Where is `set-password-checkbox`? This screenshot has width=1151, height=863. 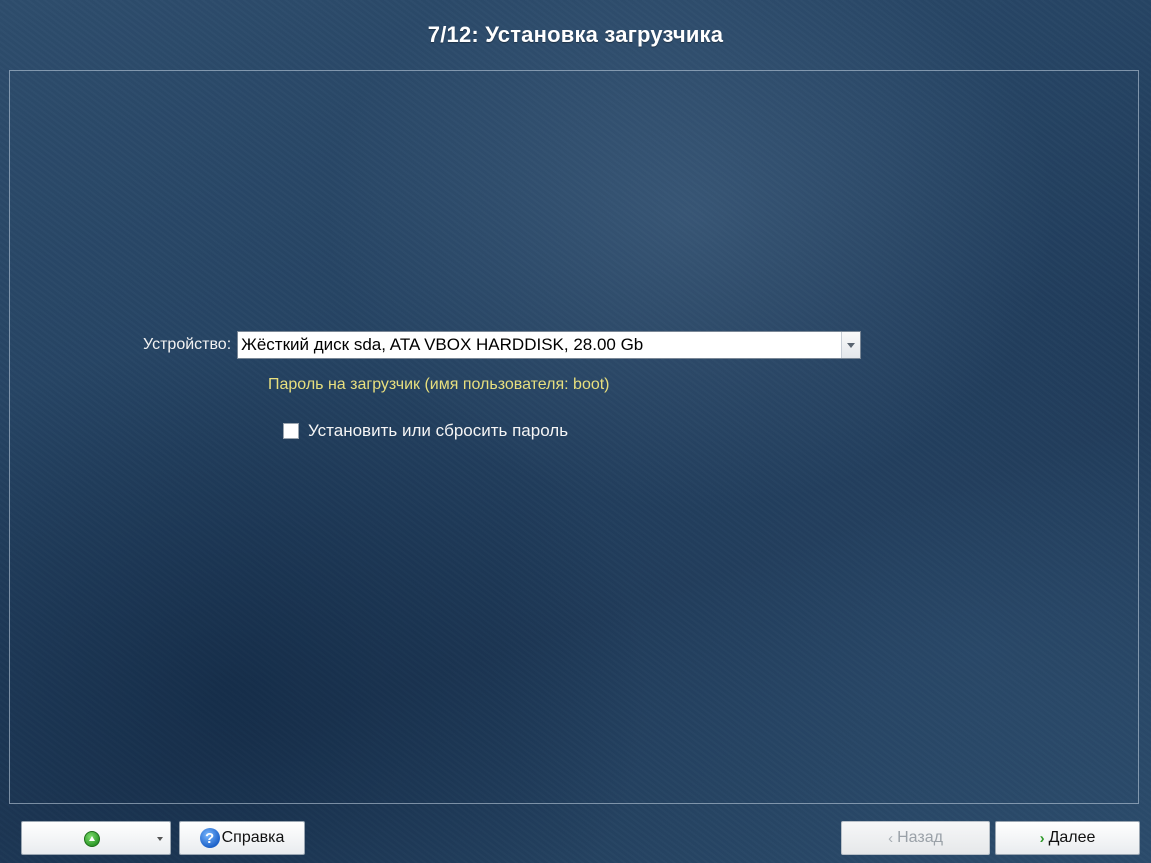
set-password-checkbox is located at coordinates (291, 431).